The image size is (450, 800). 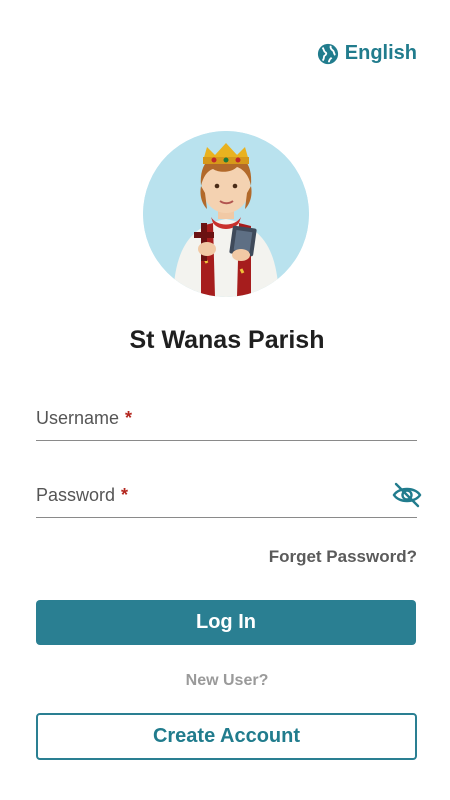 I want to click on language-label: English, so click(x=380, y=53).